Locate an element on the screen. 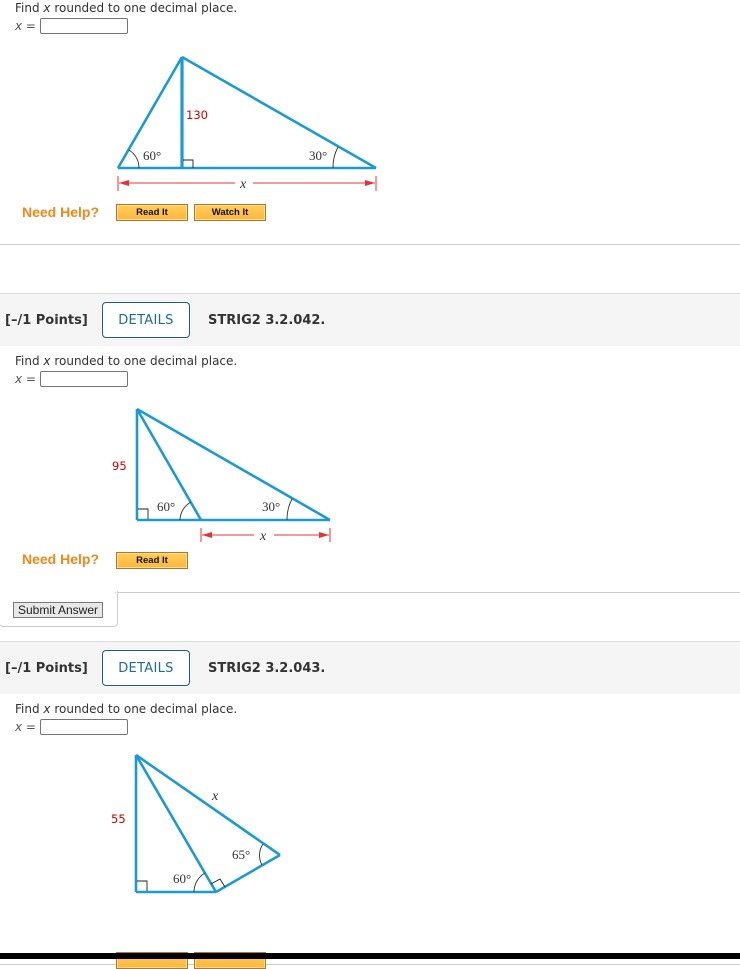 Image resolution: width=740 pixels, height=969 pixels. window-bottom-edge is located at coordinates (370, 956).